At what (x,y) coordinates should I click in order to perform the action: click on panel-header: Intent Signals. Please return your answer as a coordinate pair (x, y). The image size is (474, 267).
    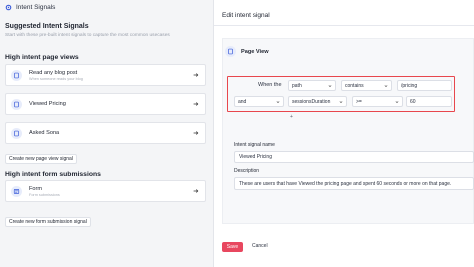
    Looking at the image, I should click on (106, 7).